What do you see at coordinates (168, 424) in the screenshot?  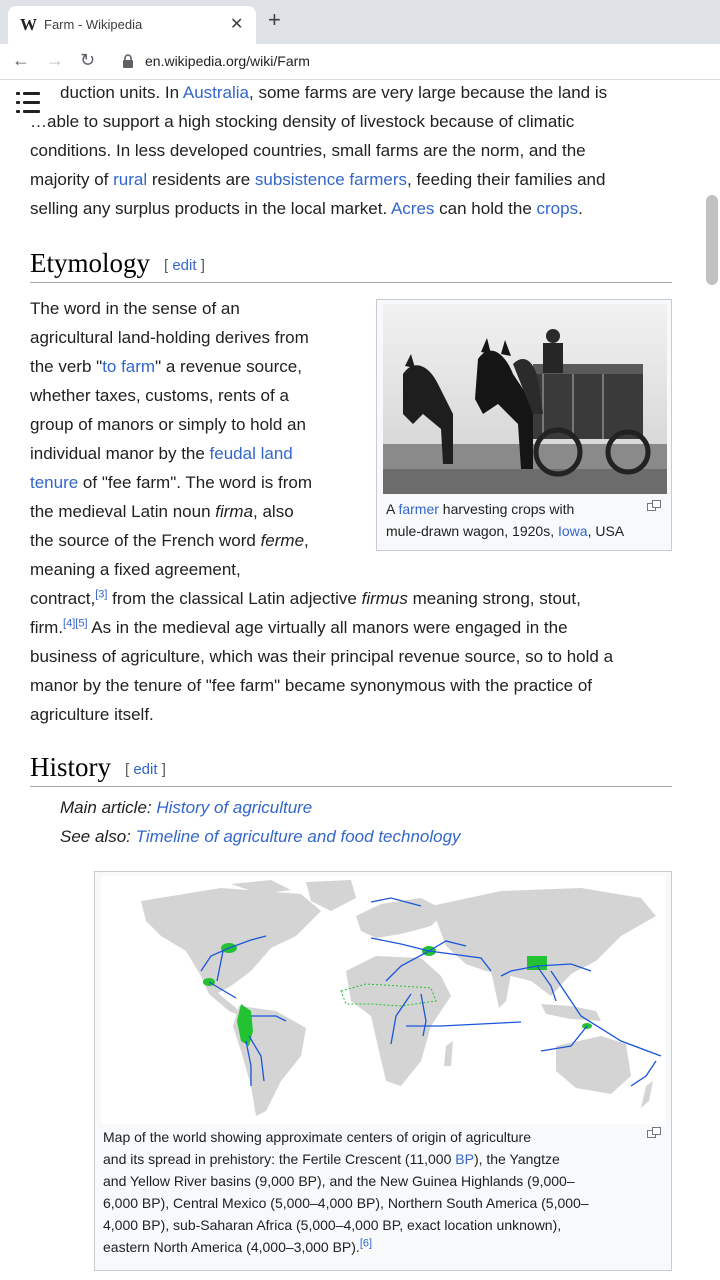 I see `etymology-line-5: group of manors or simply to hold an` at bounding box center [168, 424].